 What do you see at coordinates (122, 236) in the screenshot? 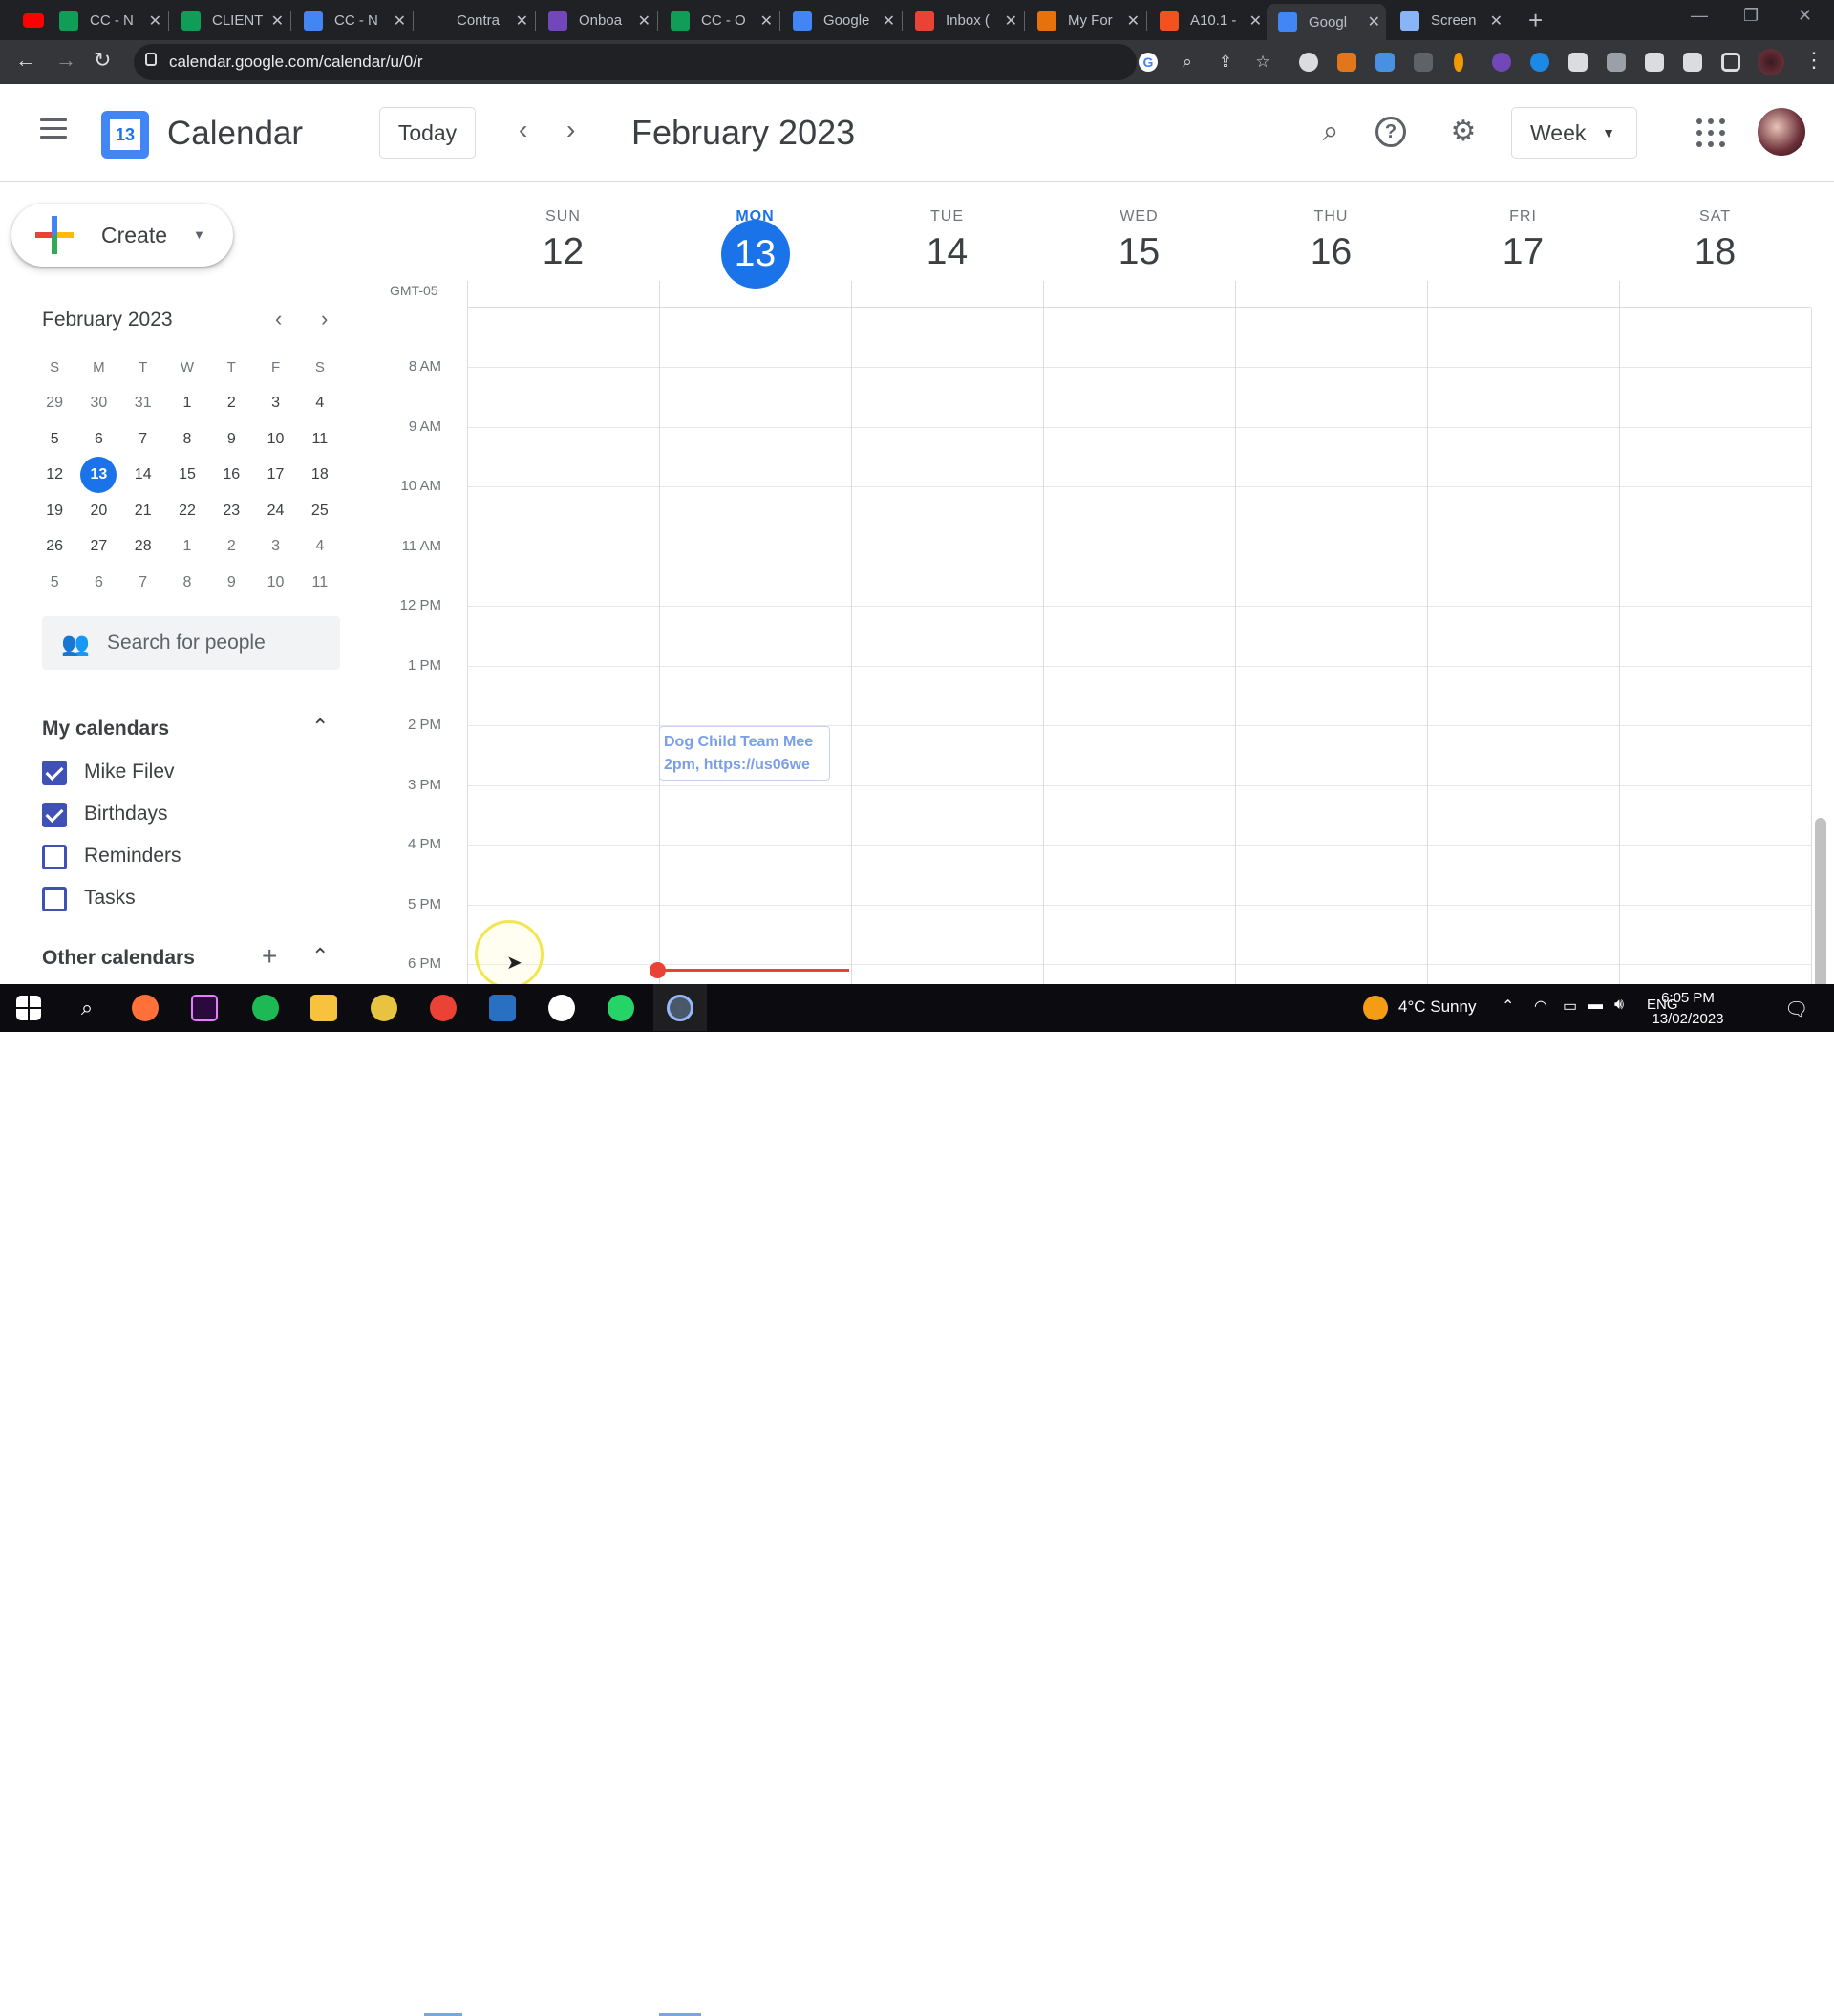
I see `create-button: Create ▼` at bounding box center [122, 236].